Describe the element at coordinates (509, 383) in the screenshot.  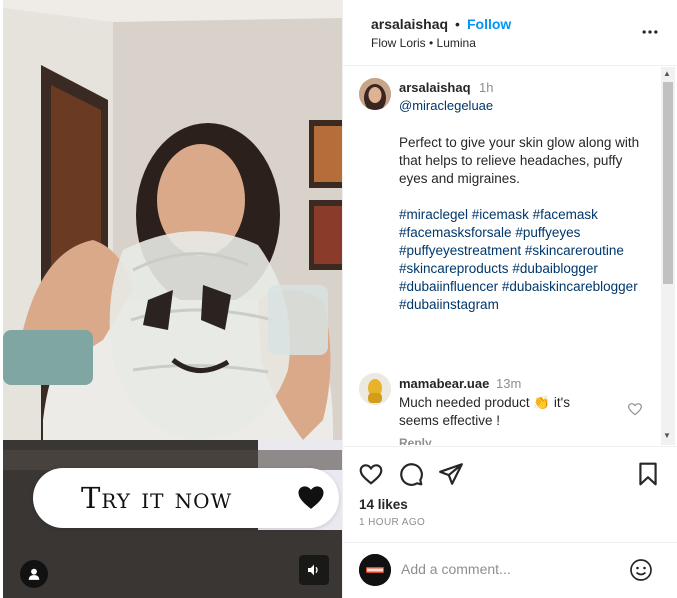
I see `comment-time: 13m` at that location.